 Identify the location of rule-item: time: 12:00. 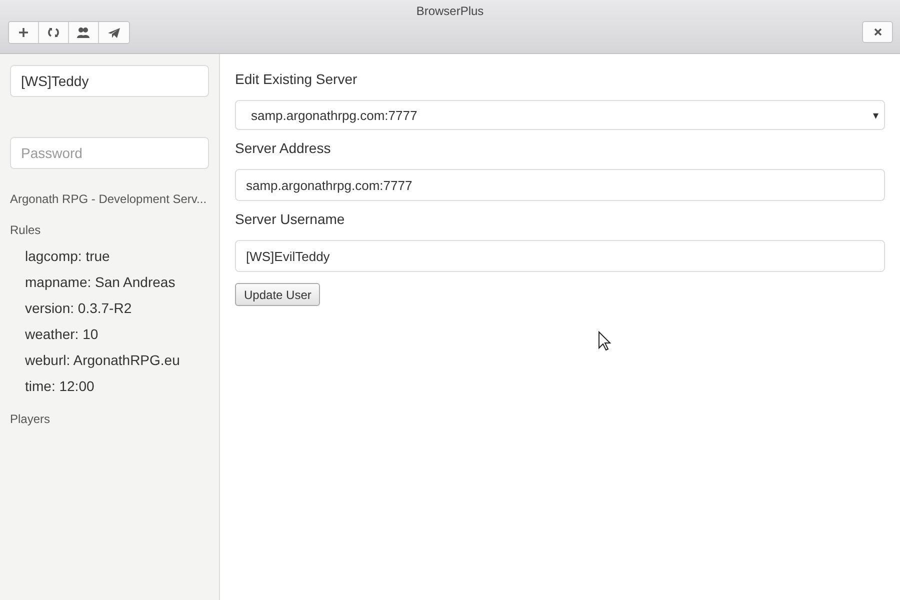
(60, 386).